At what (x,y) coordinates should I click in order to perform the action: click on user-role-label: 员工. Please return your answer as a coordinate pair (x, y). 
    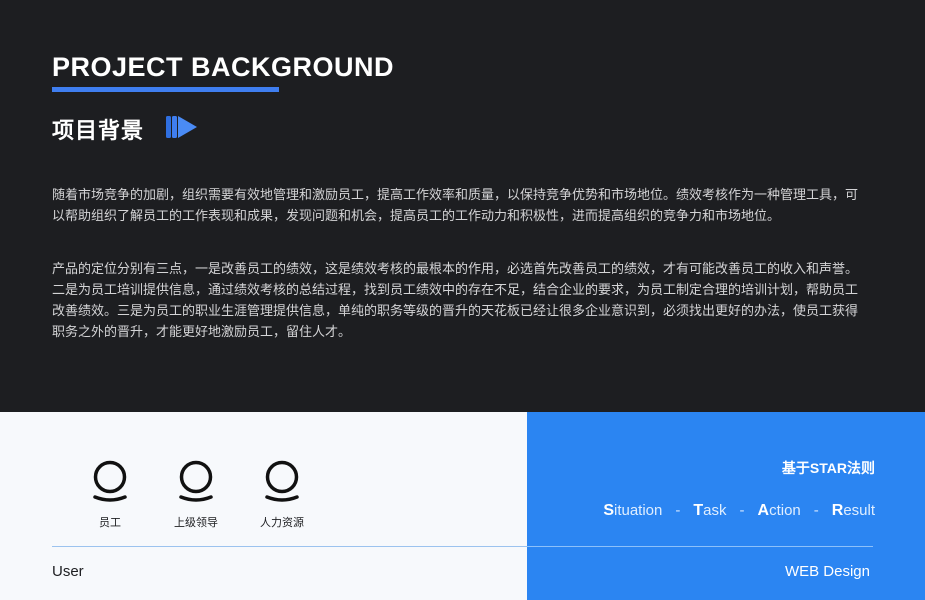
    Looking at the image, I should click on (110, 523).